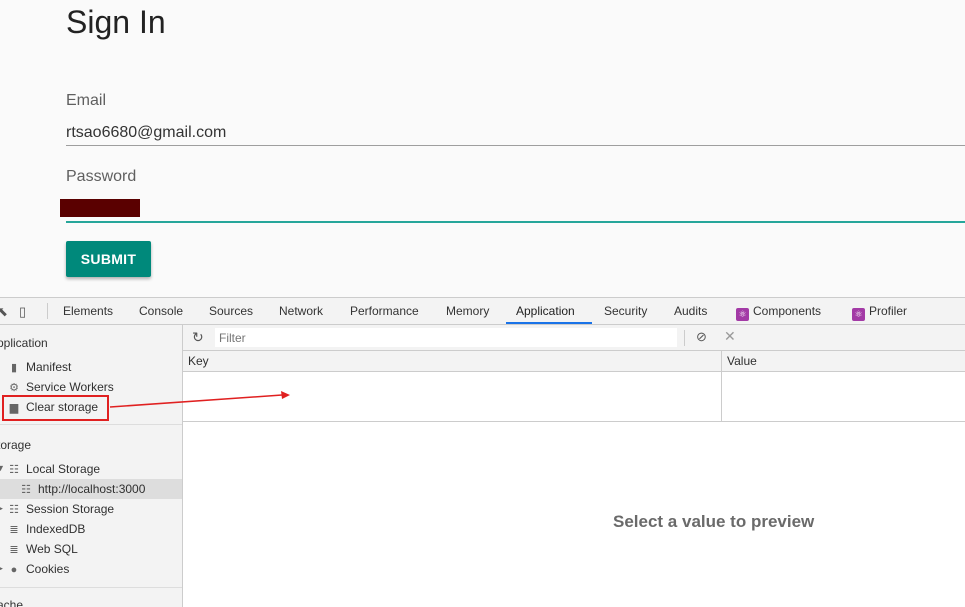 The image size is (965, 607). Describe the element at coordinates (48, 569) in the screenshot. I see `sidebar-item-label: Cookies` at that location.